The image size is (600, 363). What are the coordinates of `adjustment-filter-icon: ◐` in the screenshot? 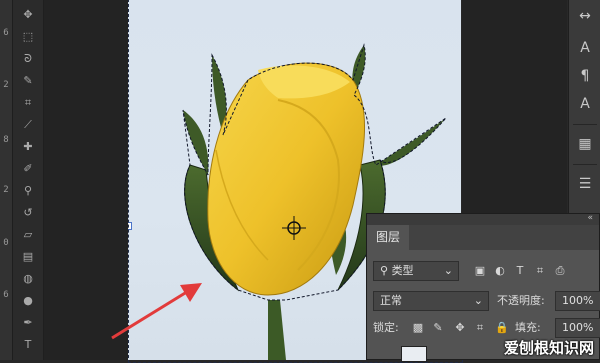 It's located at (500, 271).